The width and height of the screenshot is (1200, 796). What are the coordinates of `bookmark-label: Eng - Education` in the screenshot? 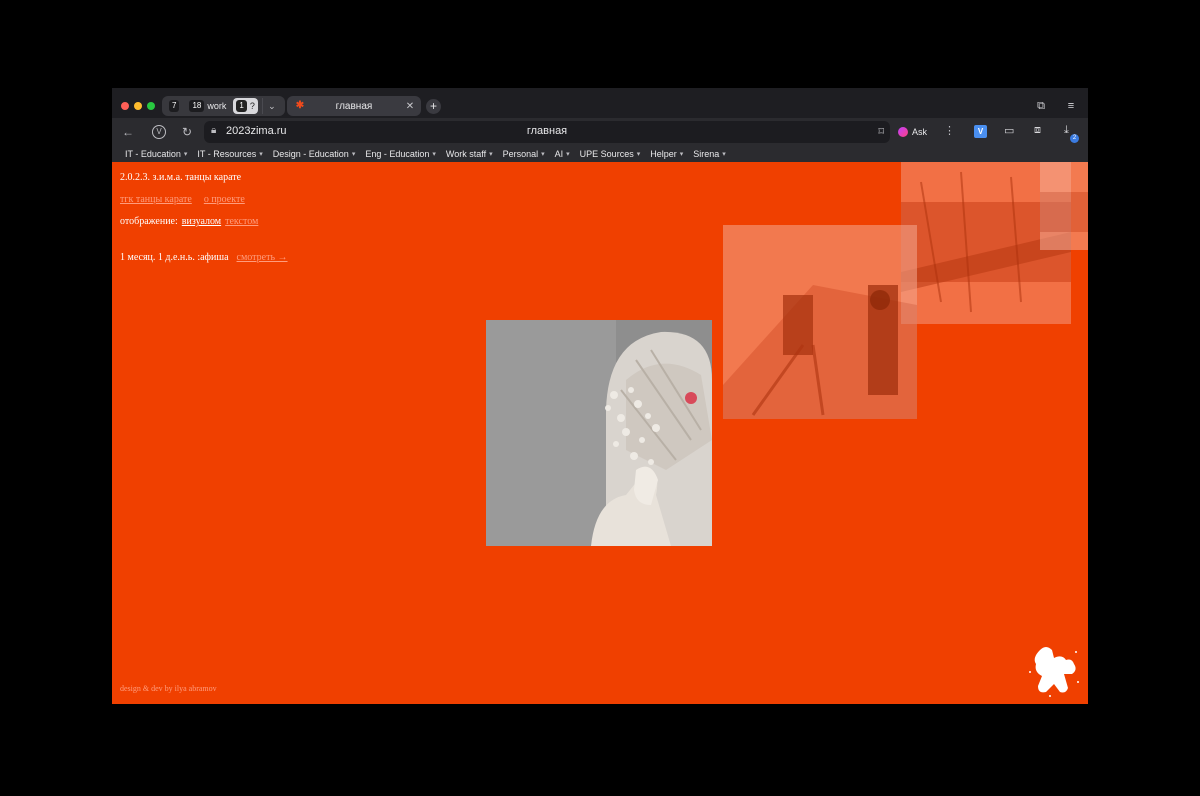 It's located at (397, 154).